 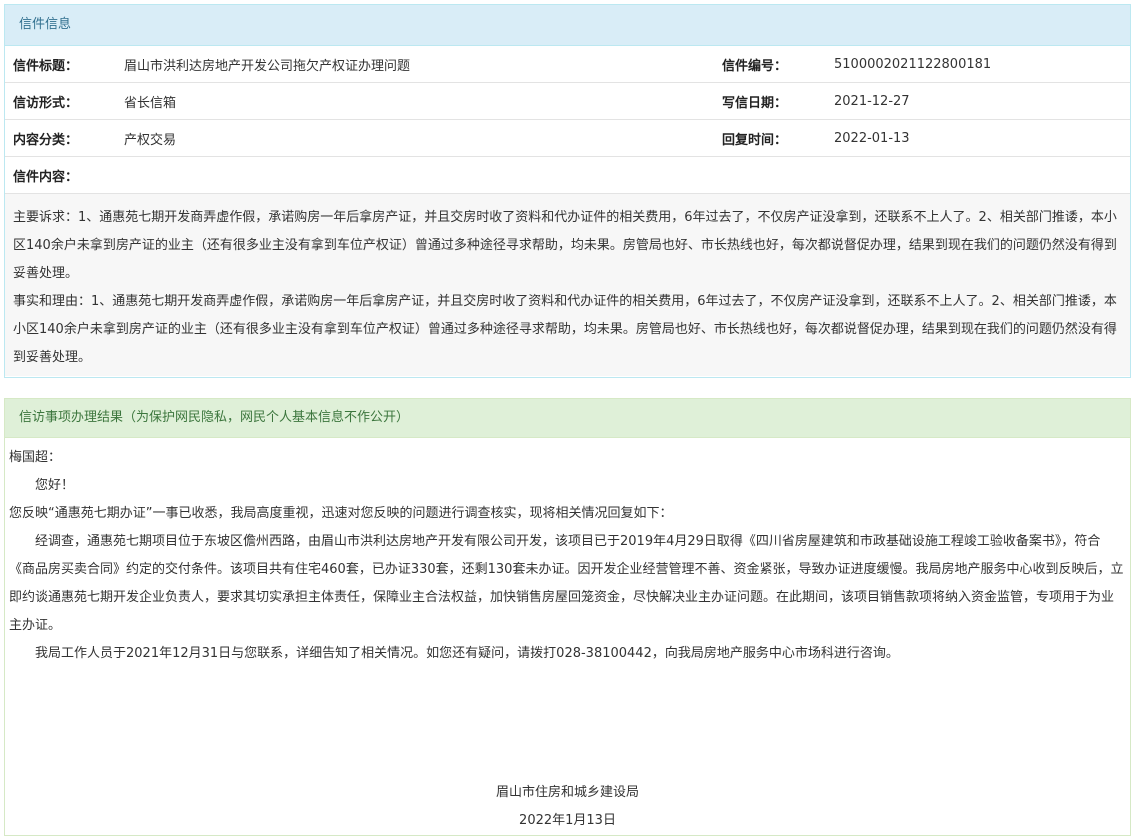 I want to click on info-row-category: 内容分类： 产权交易 回复时间： 2022-01-13, so click(x=567, y=138).